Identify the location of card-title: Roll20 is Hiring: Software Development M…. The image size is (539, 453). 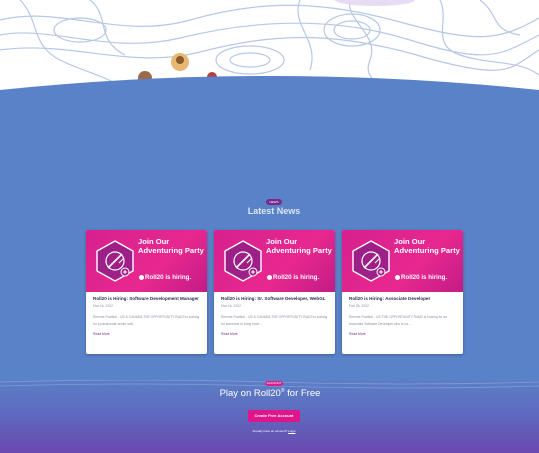
(146, 299).